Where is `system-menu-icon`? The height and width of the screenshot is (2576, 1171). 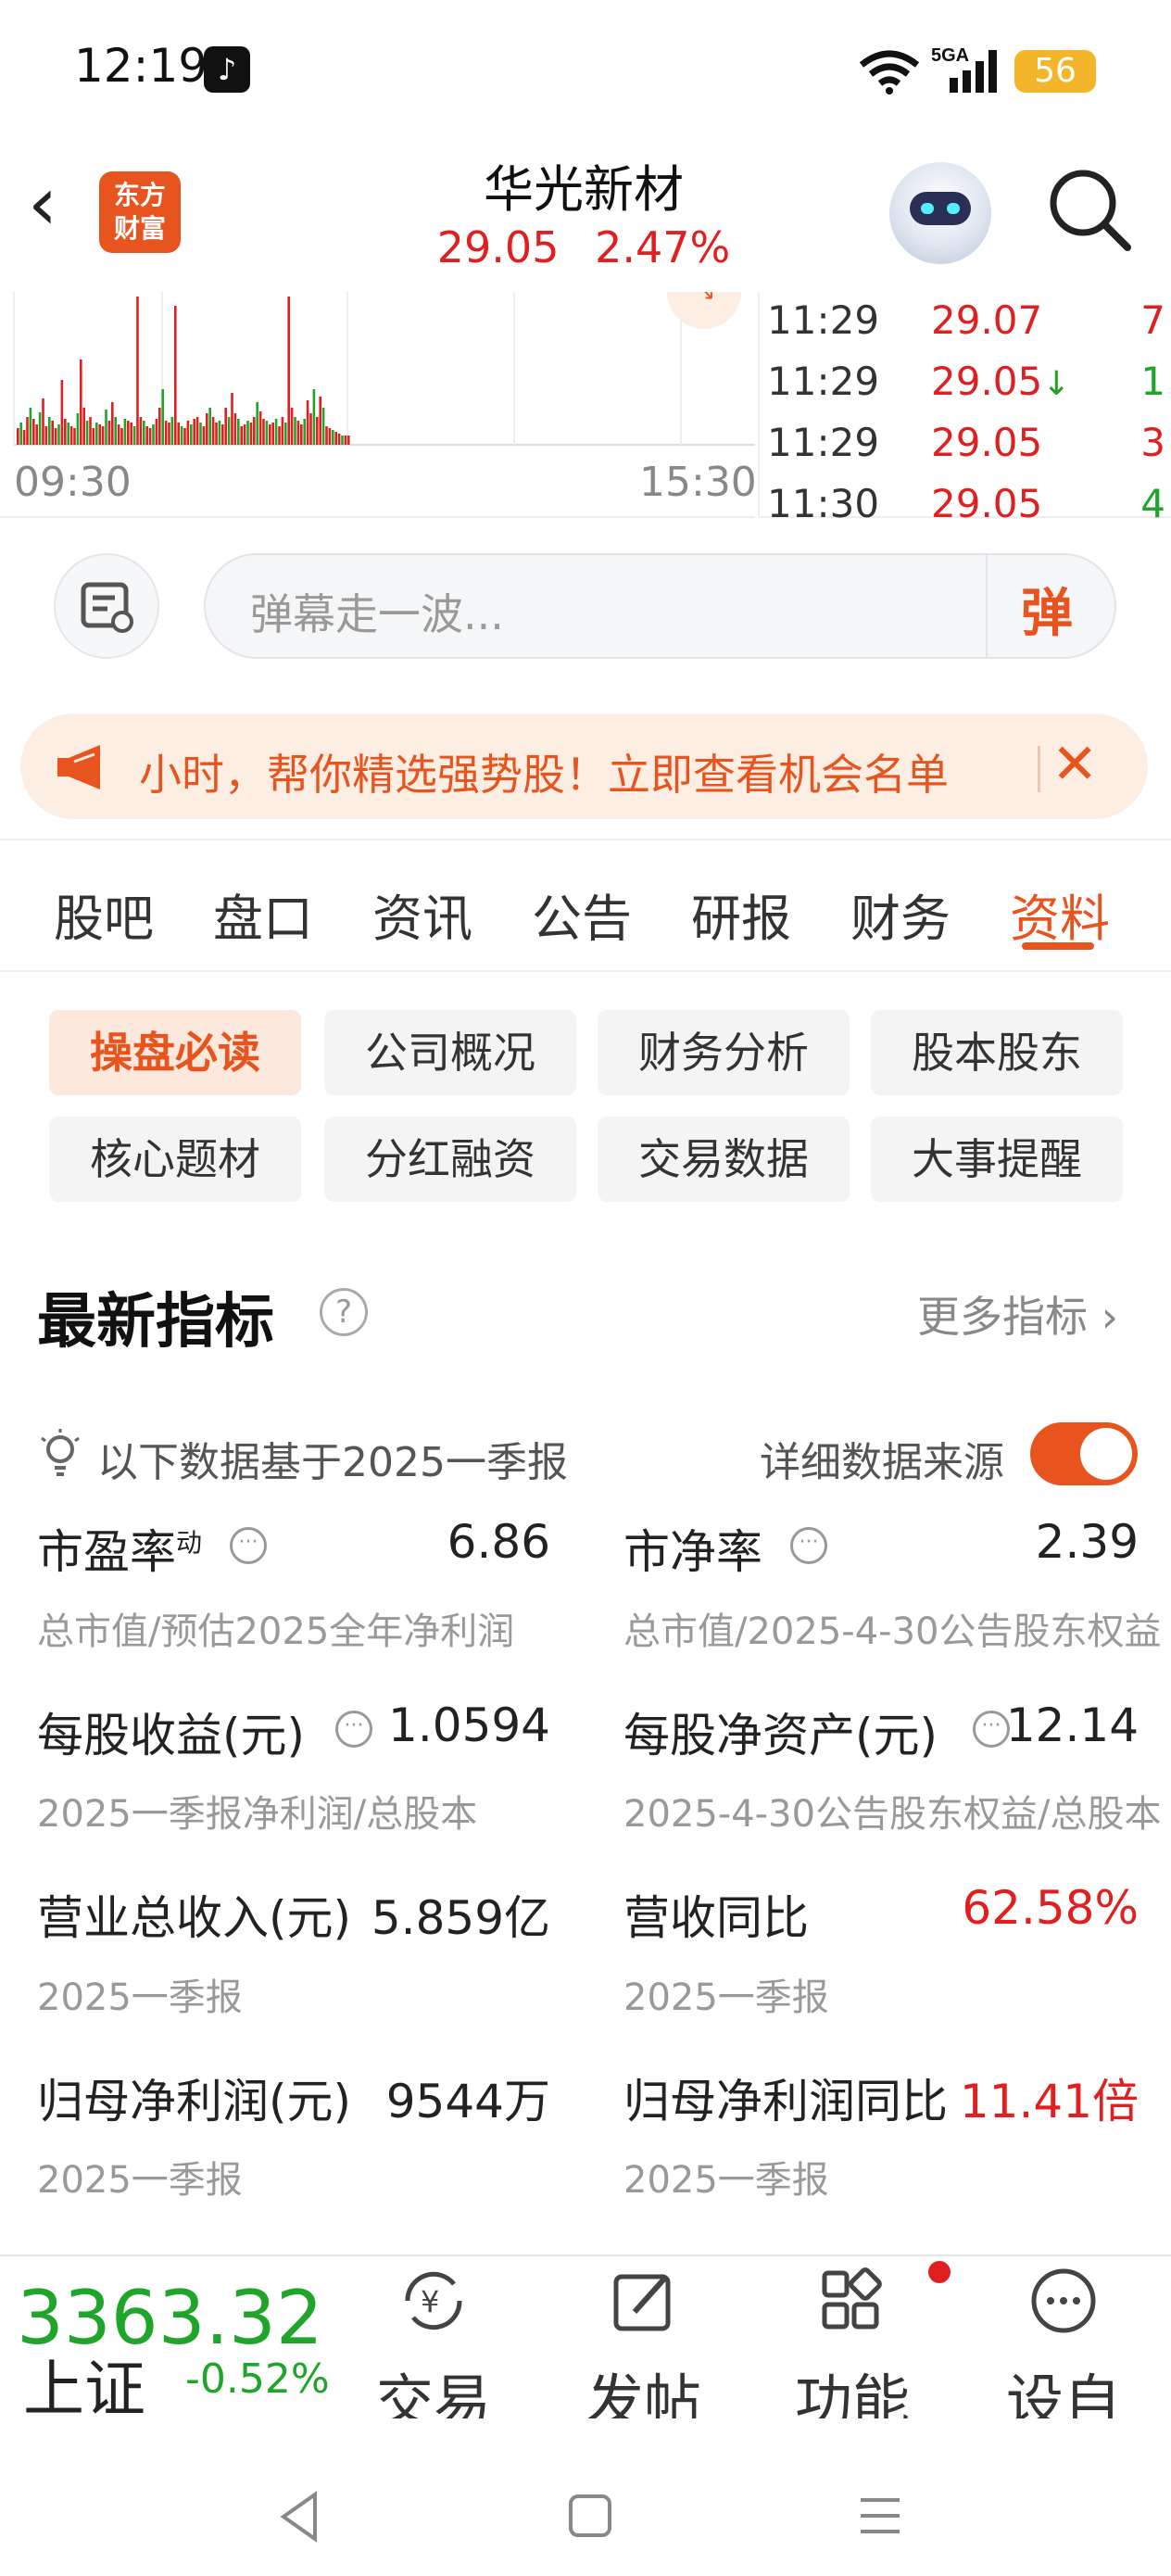
system-menu-icon is located at coordinates (880, 2516).